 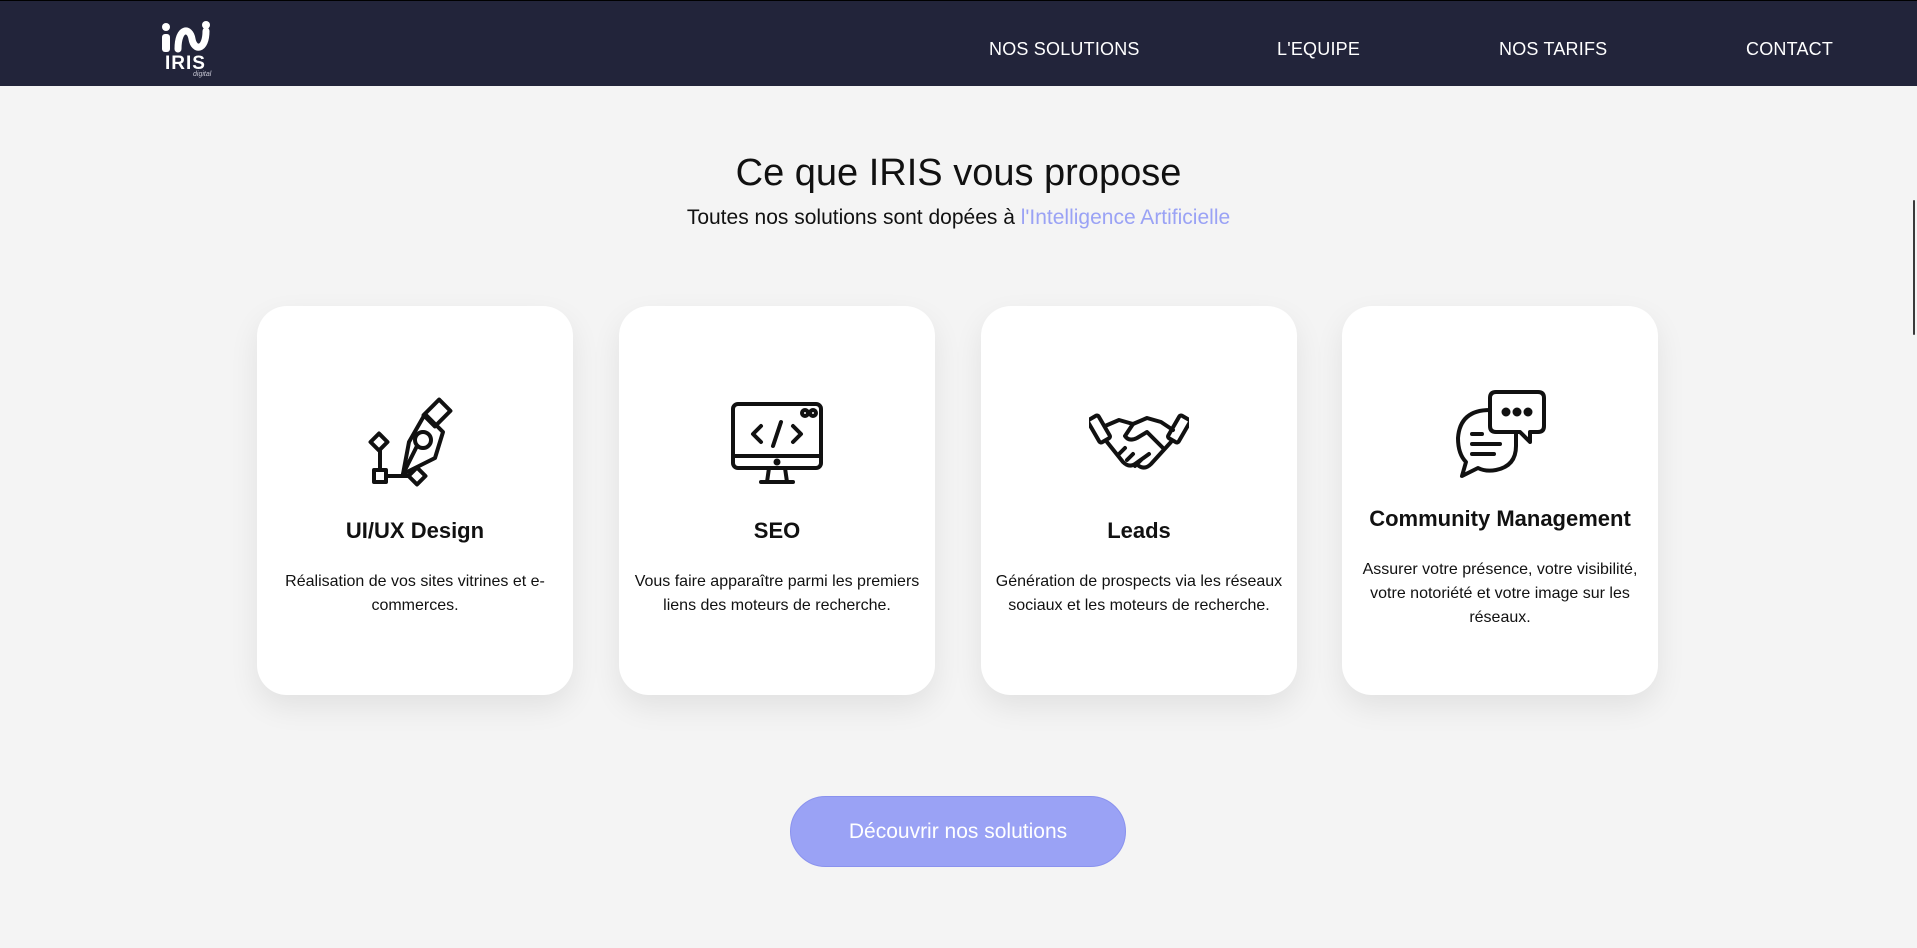 What do you see at coordinates (1500, 432) in the screenshot?
I see `chat-bubbles-icon` at bounding box center [1500, 432].